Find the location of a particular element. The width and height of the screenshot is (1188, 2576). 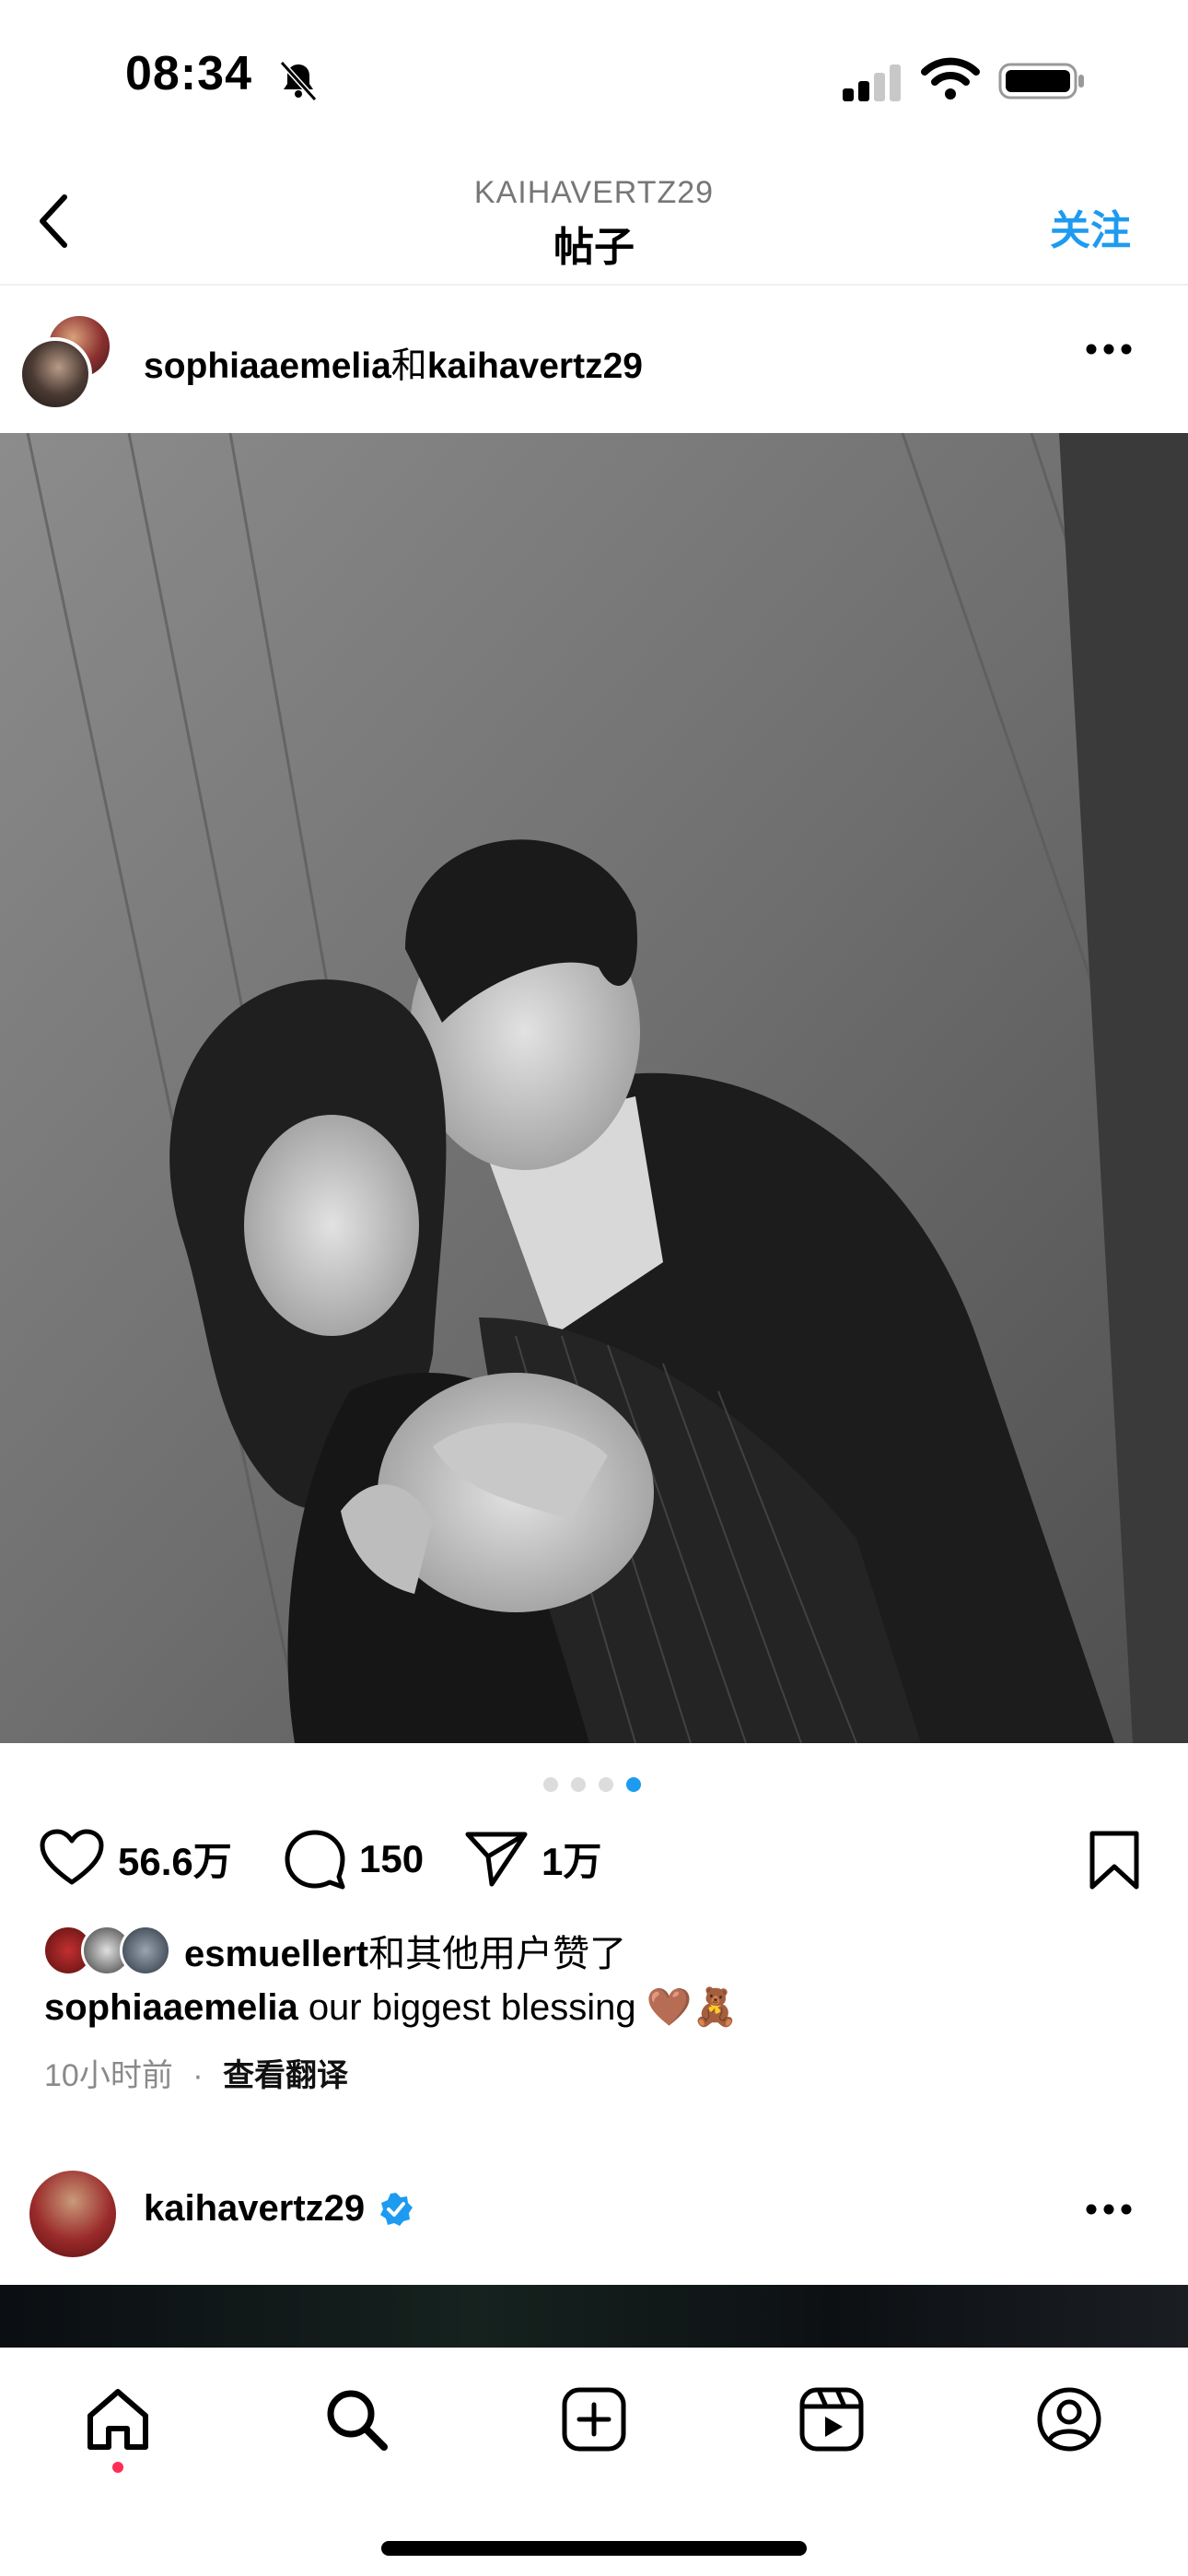

avatar-sophiaaemelia is located at coordinates (55, 374).